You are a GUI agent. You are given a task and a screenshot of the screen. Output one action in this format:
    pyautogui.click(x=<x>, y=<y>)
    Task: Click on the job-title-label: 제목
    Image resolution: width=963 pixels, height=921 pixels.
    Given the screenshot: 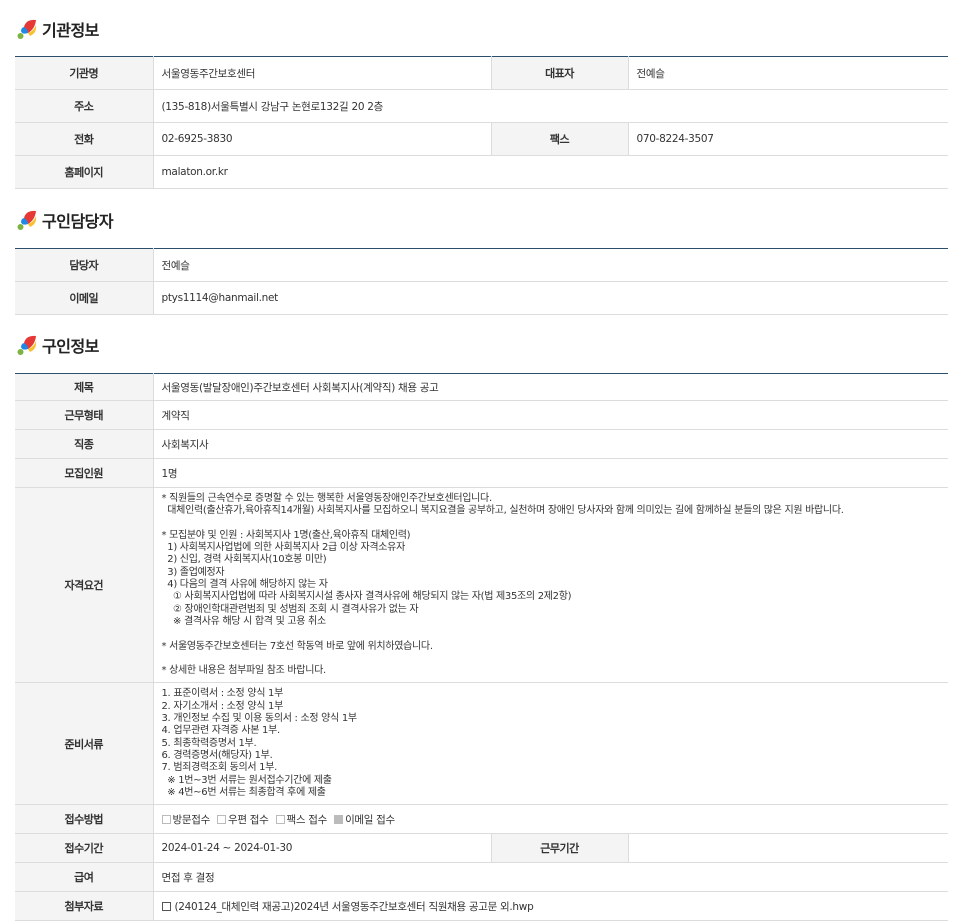 What is the action you would take?
    pyautogui.click(x=84, y=387)
    